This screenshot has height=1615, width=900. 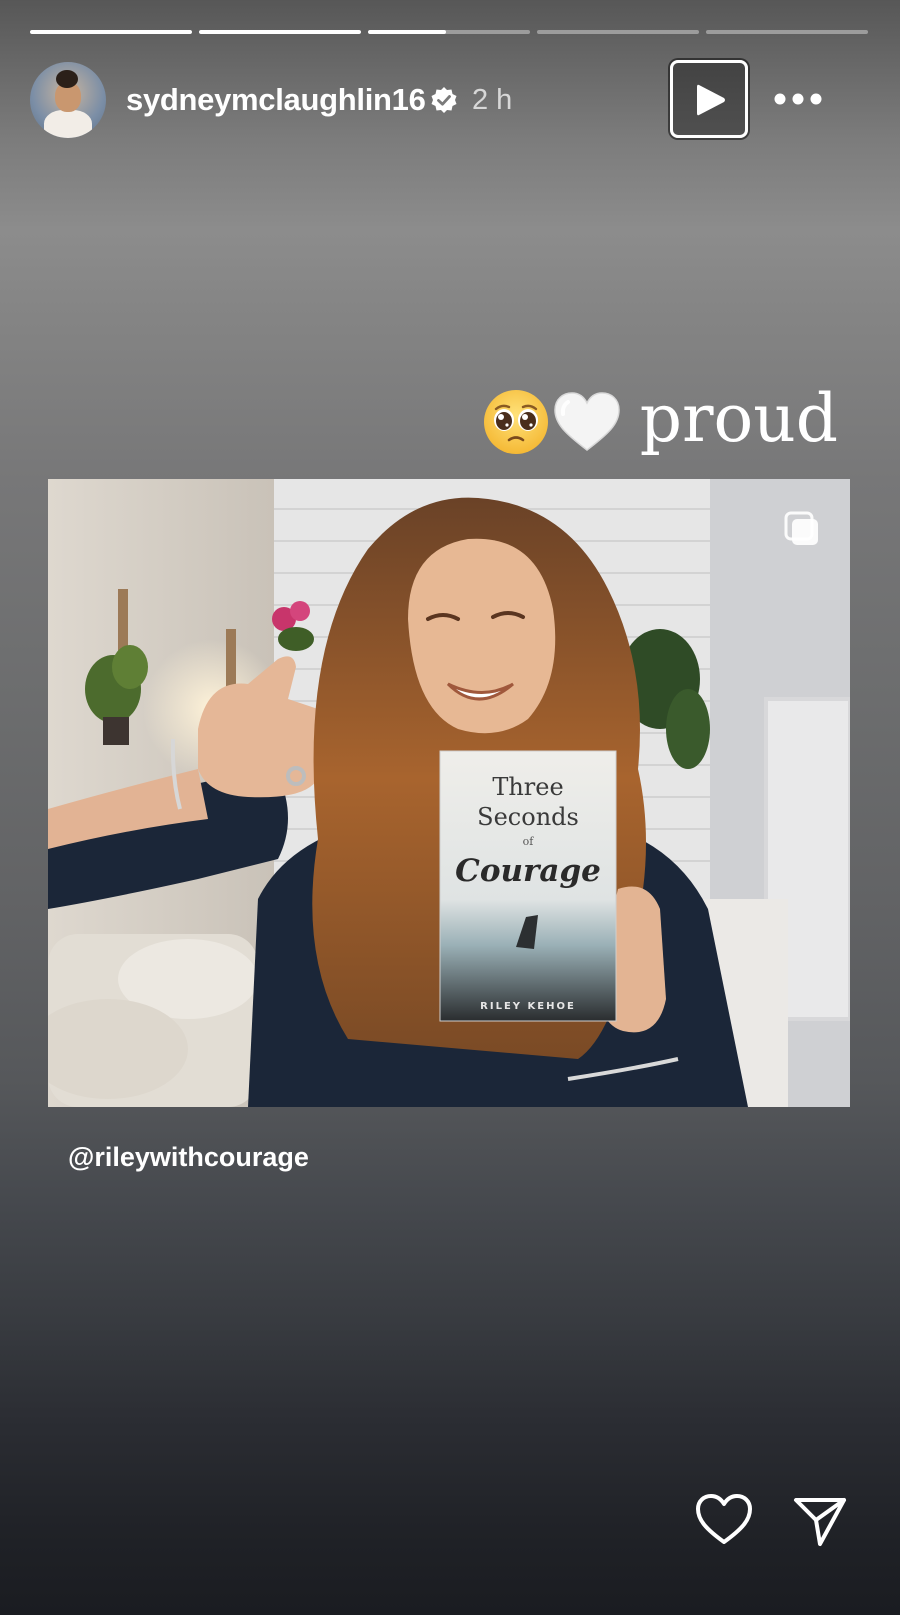 I want to click on book: Three Seconds of Courage RILEY KEHOE, so click(x=528, y=886).